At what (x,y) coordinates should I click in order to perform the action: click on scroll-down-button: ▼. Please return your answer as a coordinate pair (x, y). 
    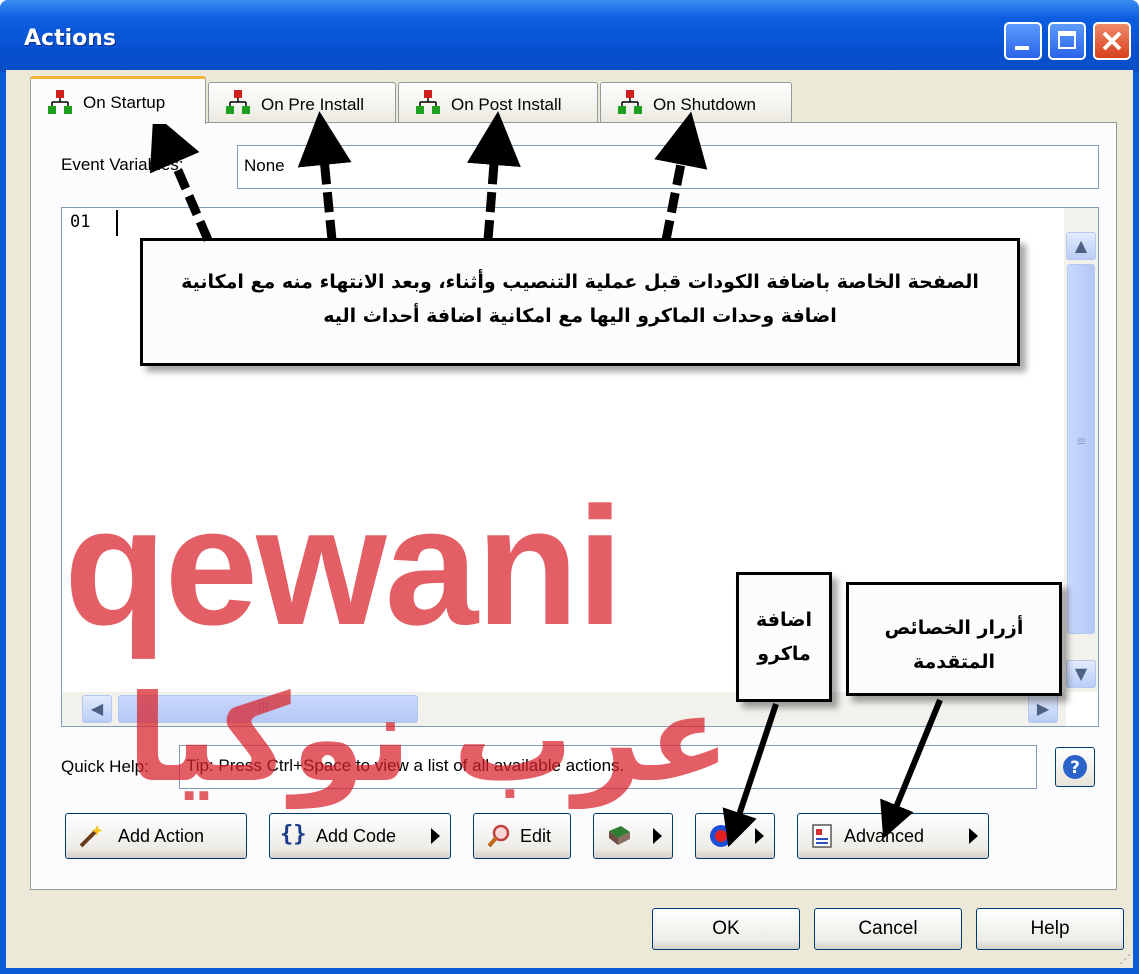
    Looking at the image, I should click on (1081, 674).